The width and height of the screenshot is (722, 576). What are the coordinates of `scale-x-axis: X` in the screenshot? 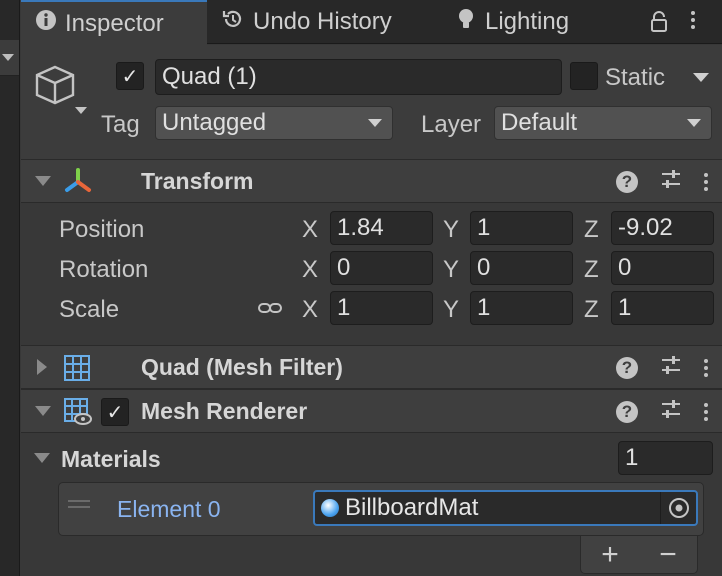 It's located at (310, 309).